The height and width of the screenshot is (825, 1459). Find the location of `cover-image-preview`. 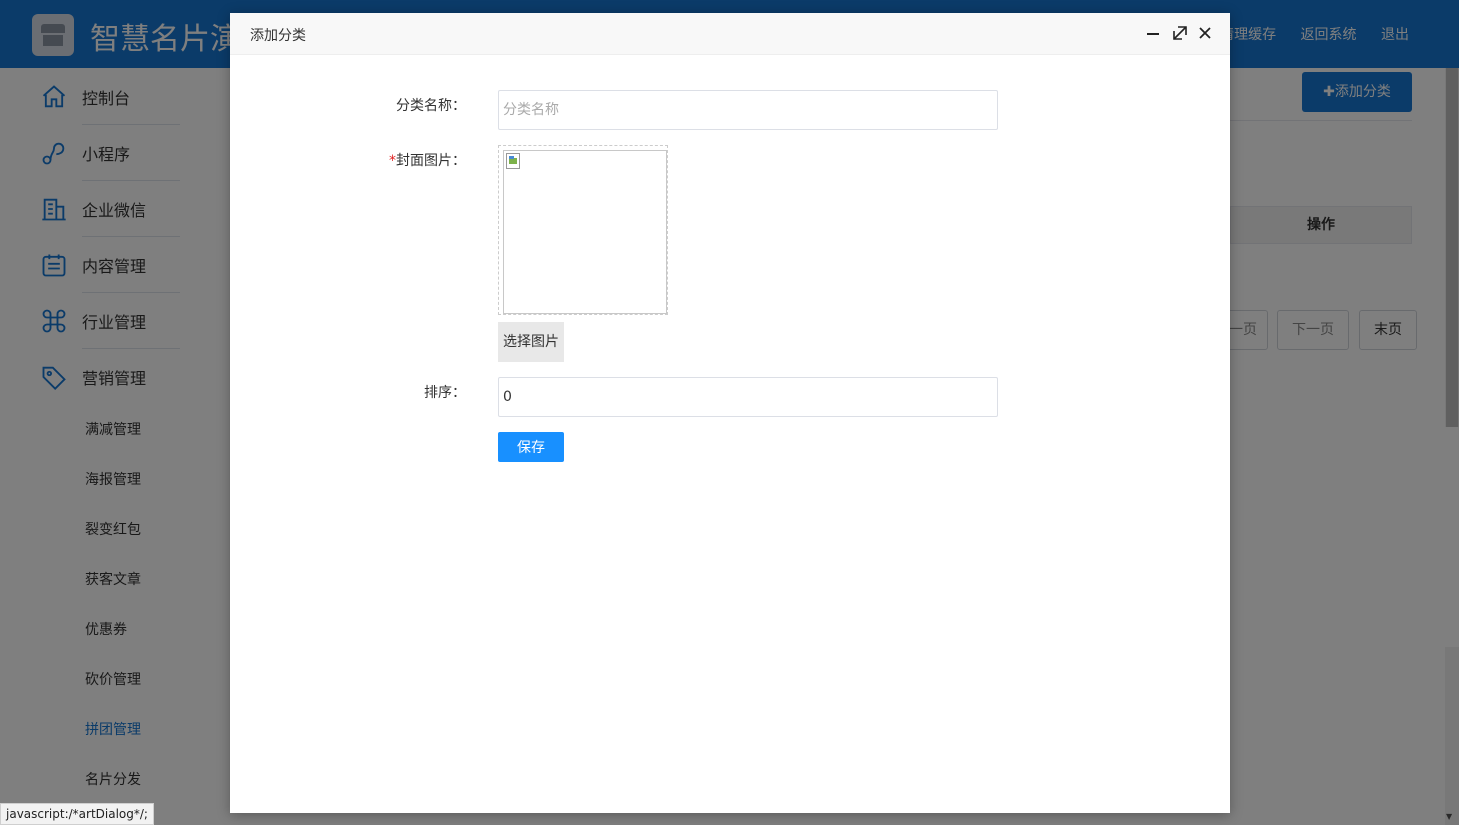

cover-image-preview is located at coordinates (583, 230).